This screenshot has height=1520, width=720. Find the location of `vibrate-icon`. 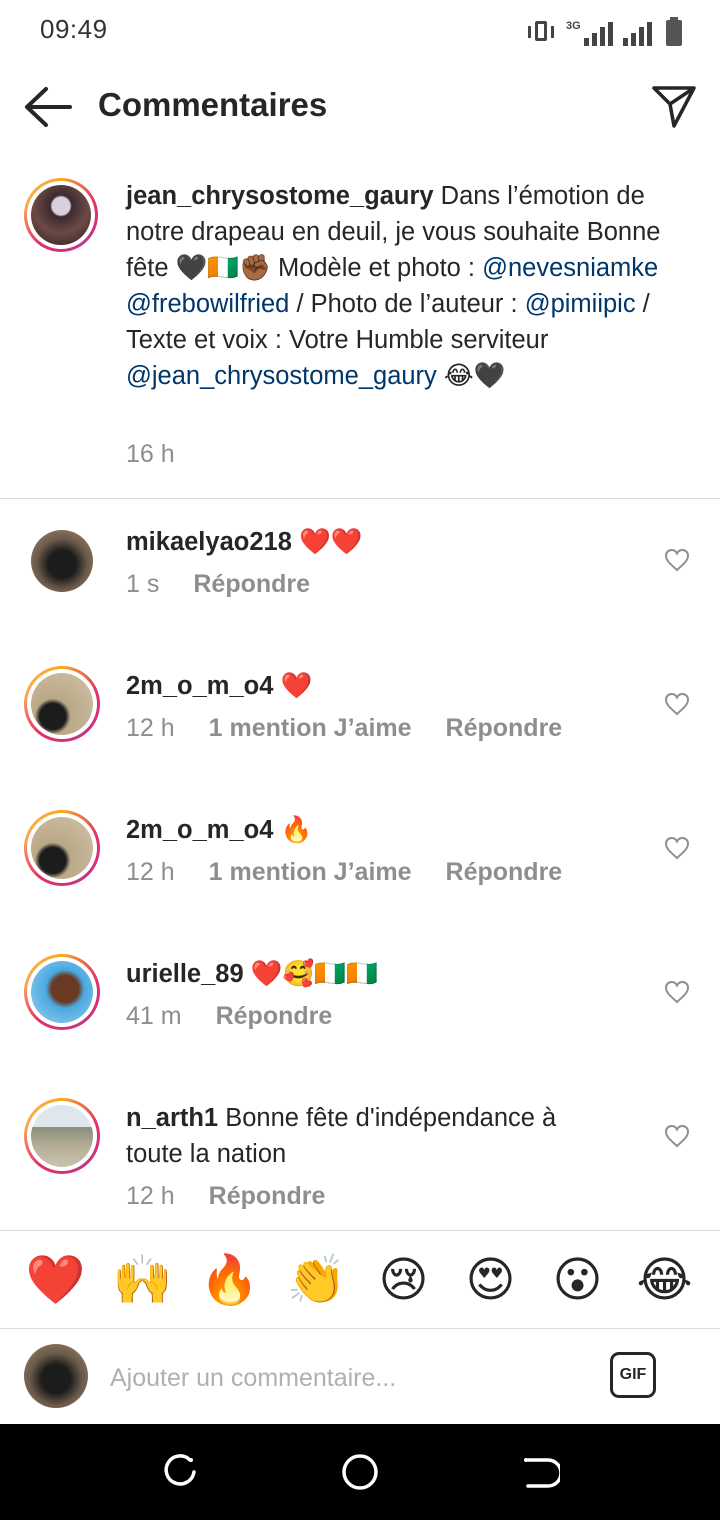

vibrate-icon is located at coordinates (541, 32).